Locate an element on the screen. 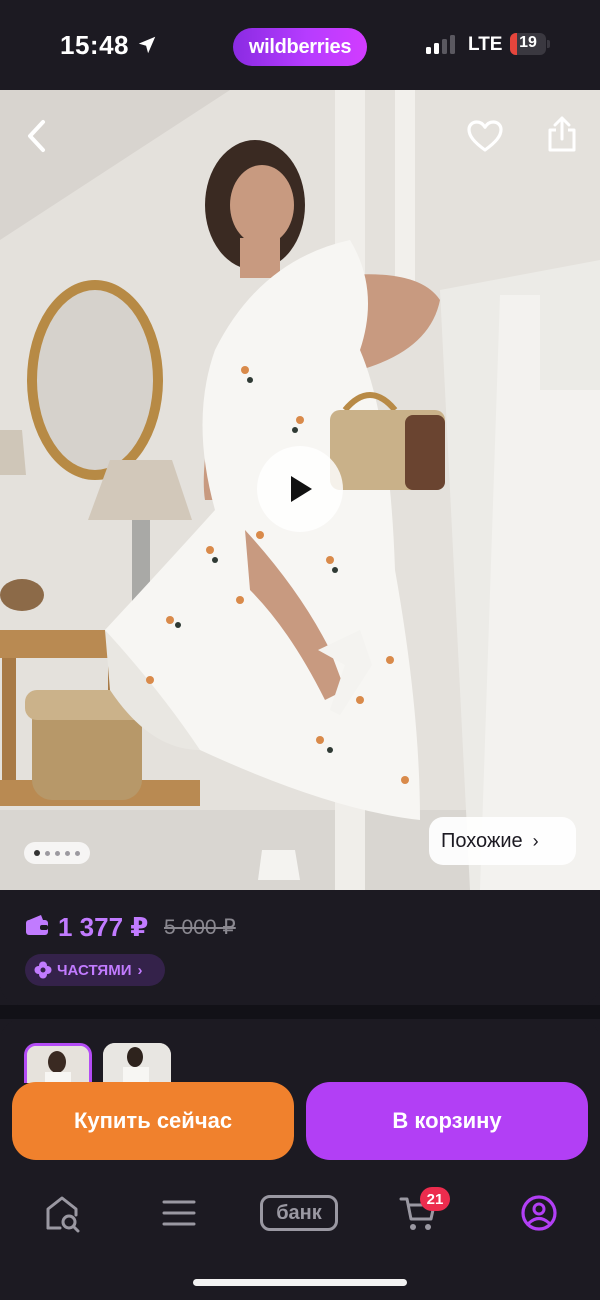 This screenshot has width=600, height=1300. tab-profile is located at coordinates (539, 1213).